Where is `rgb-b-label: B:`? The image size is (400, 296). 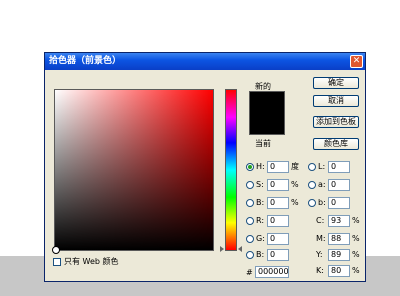
rgb-b-label: B: is located at coordinates (260, 254).